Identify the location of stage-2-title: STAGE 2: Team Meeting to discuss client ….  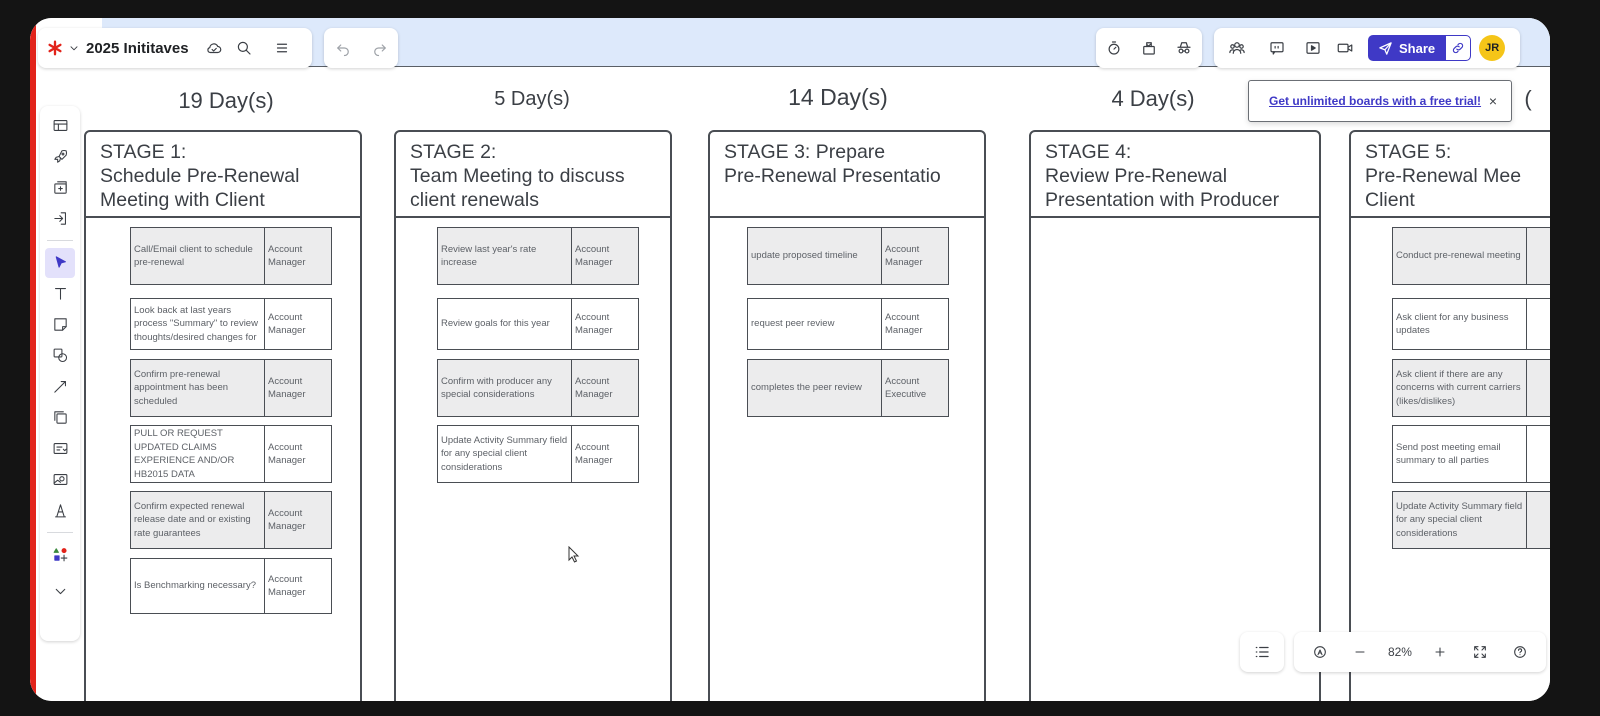
(533, 175).